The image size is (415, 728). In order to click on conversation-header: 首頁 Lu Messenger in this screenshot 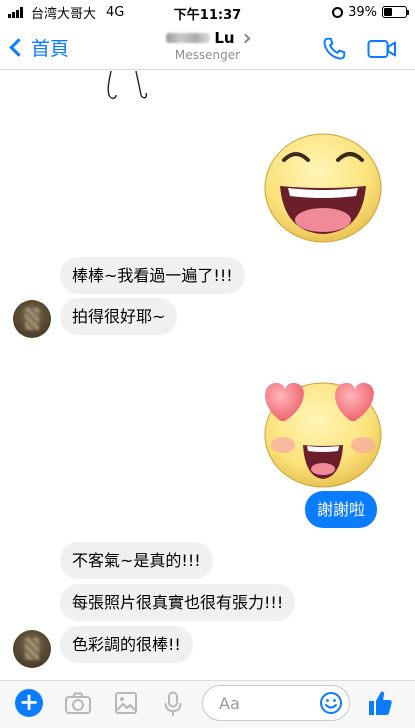, I will do `click(207, 47)`.